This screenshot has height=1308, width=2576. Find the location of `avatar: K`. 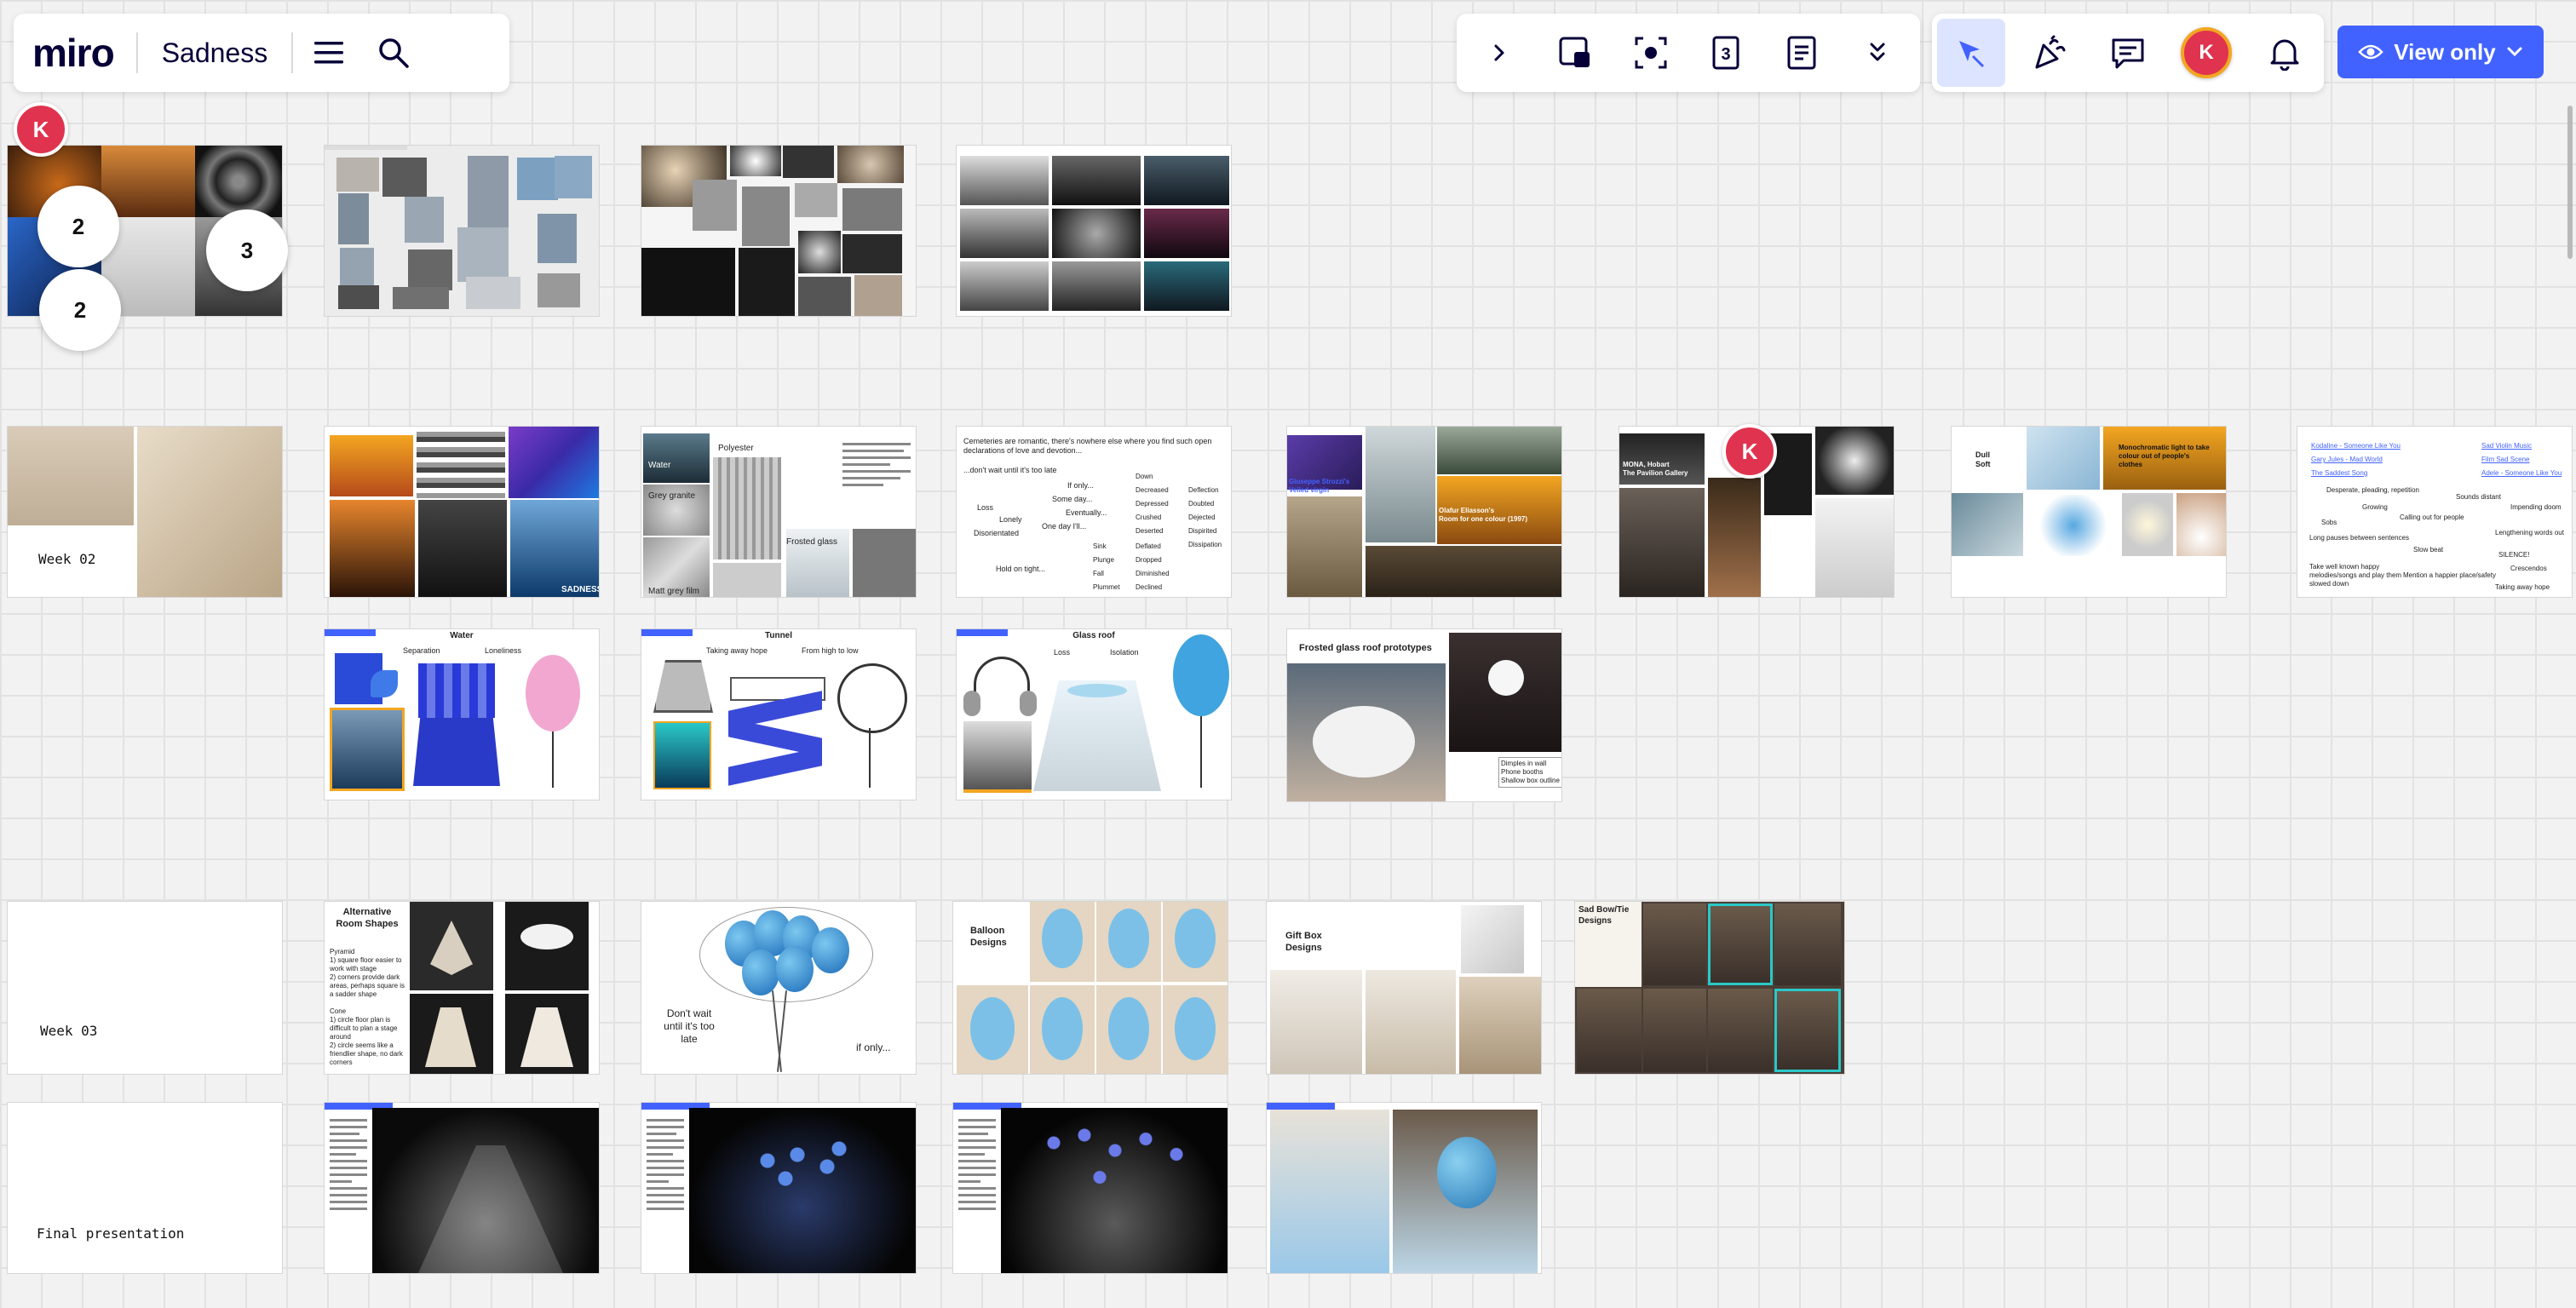

avatar: K is located at coordinates (2207, 52).